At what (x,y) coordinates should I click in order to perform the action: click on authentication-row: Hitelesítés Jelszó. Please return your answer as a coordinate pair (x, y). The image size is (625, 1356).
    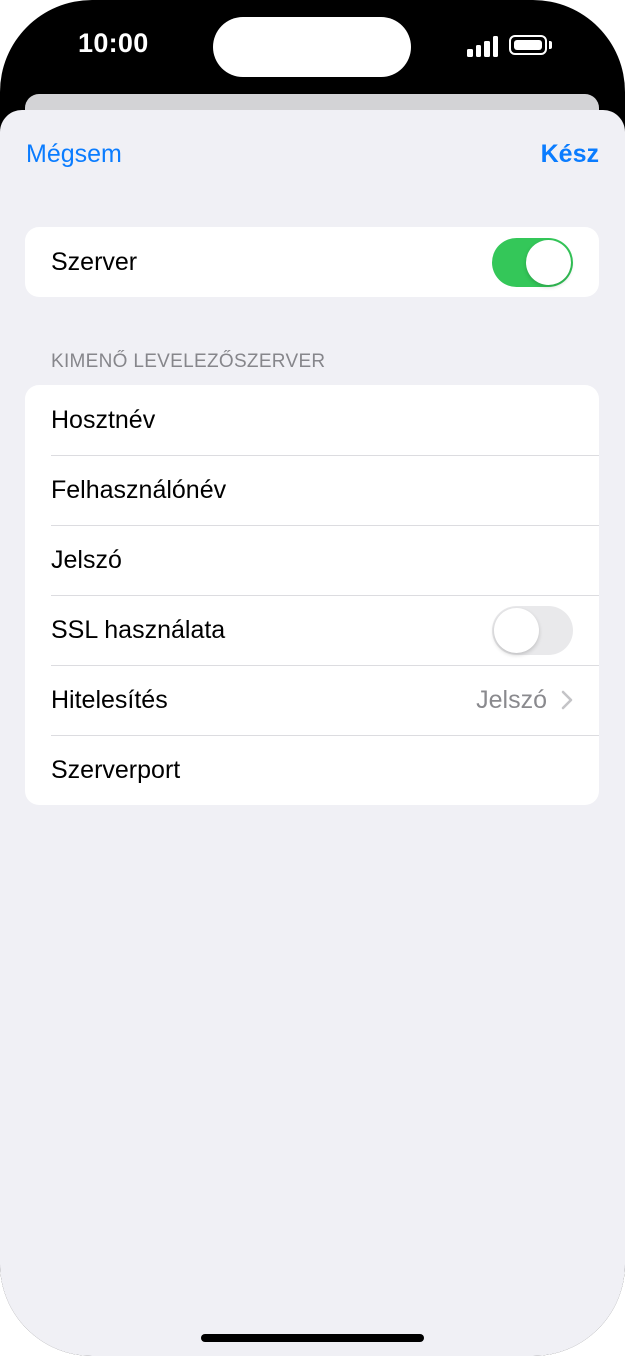
    Looking at the image, I should click on (312, 700).